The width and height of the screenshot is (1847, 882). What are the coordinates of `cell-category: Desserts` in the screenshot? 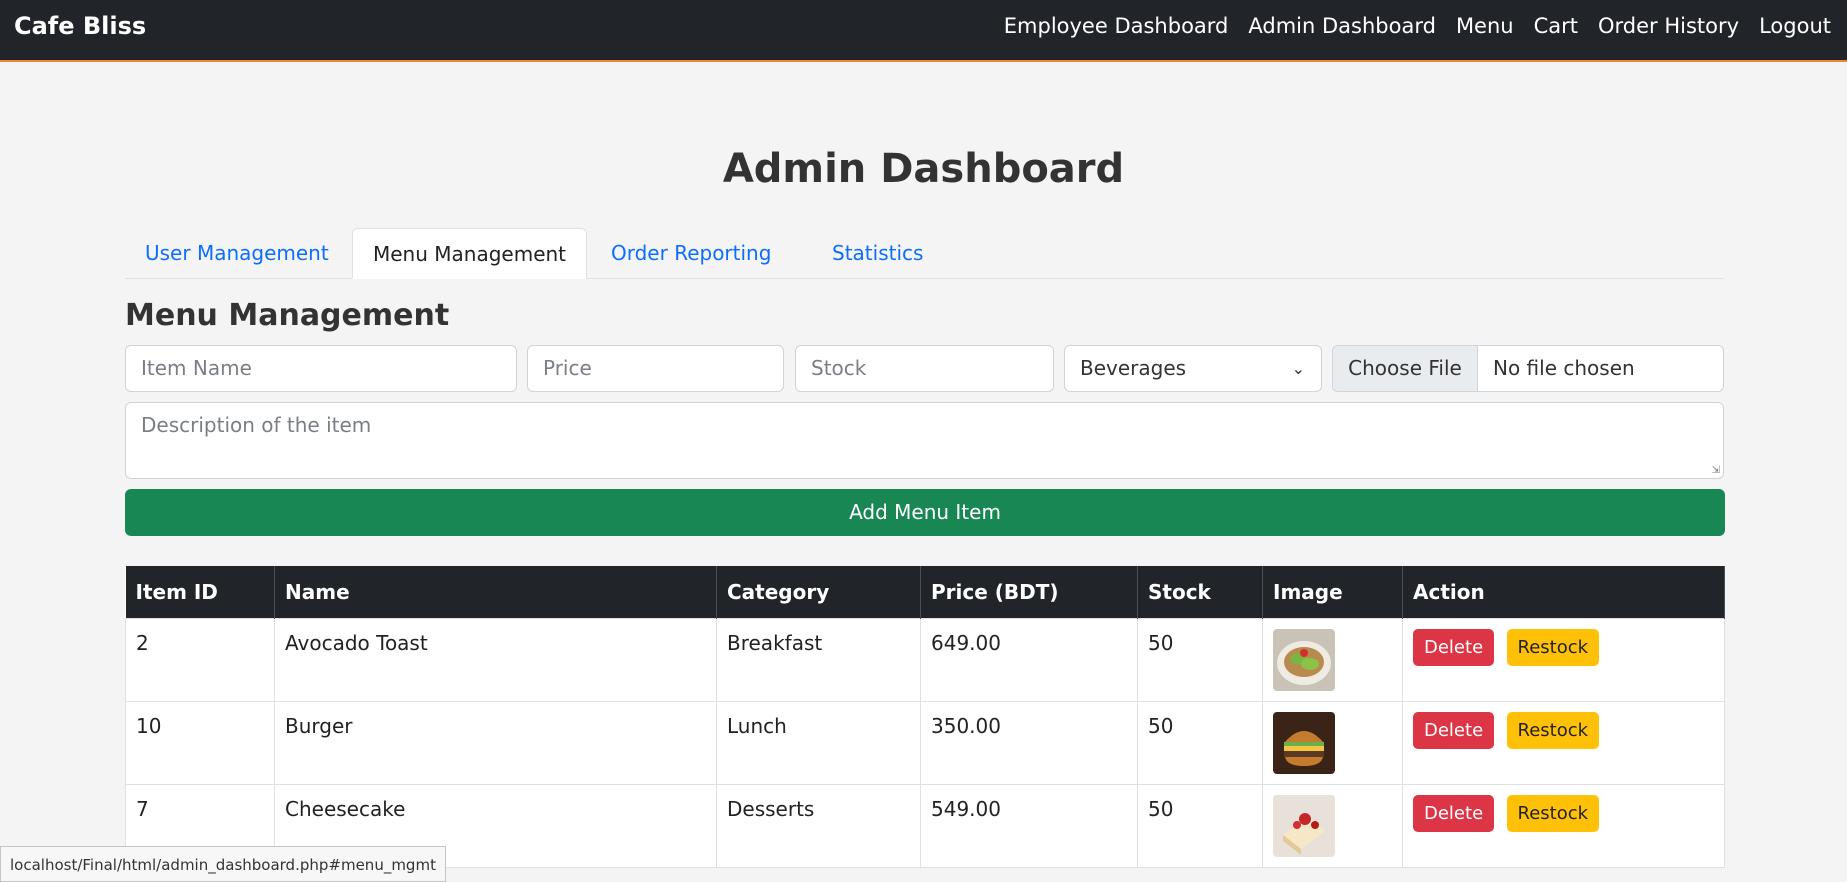 It's located at (818, 825).